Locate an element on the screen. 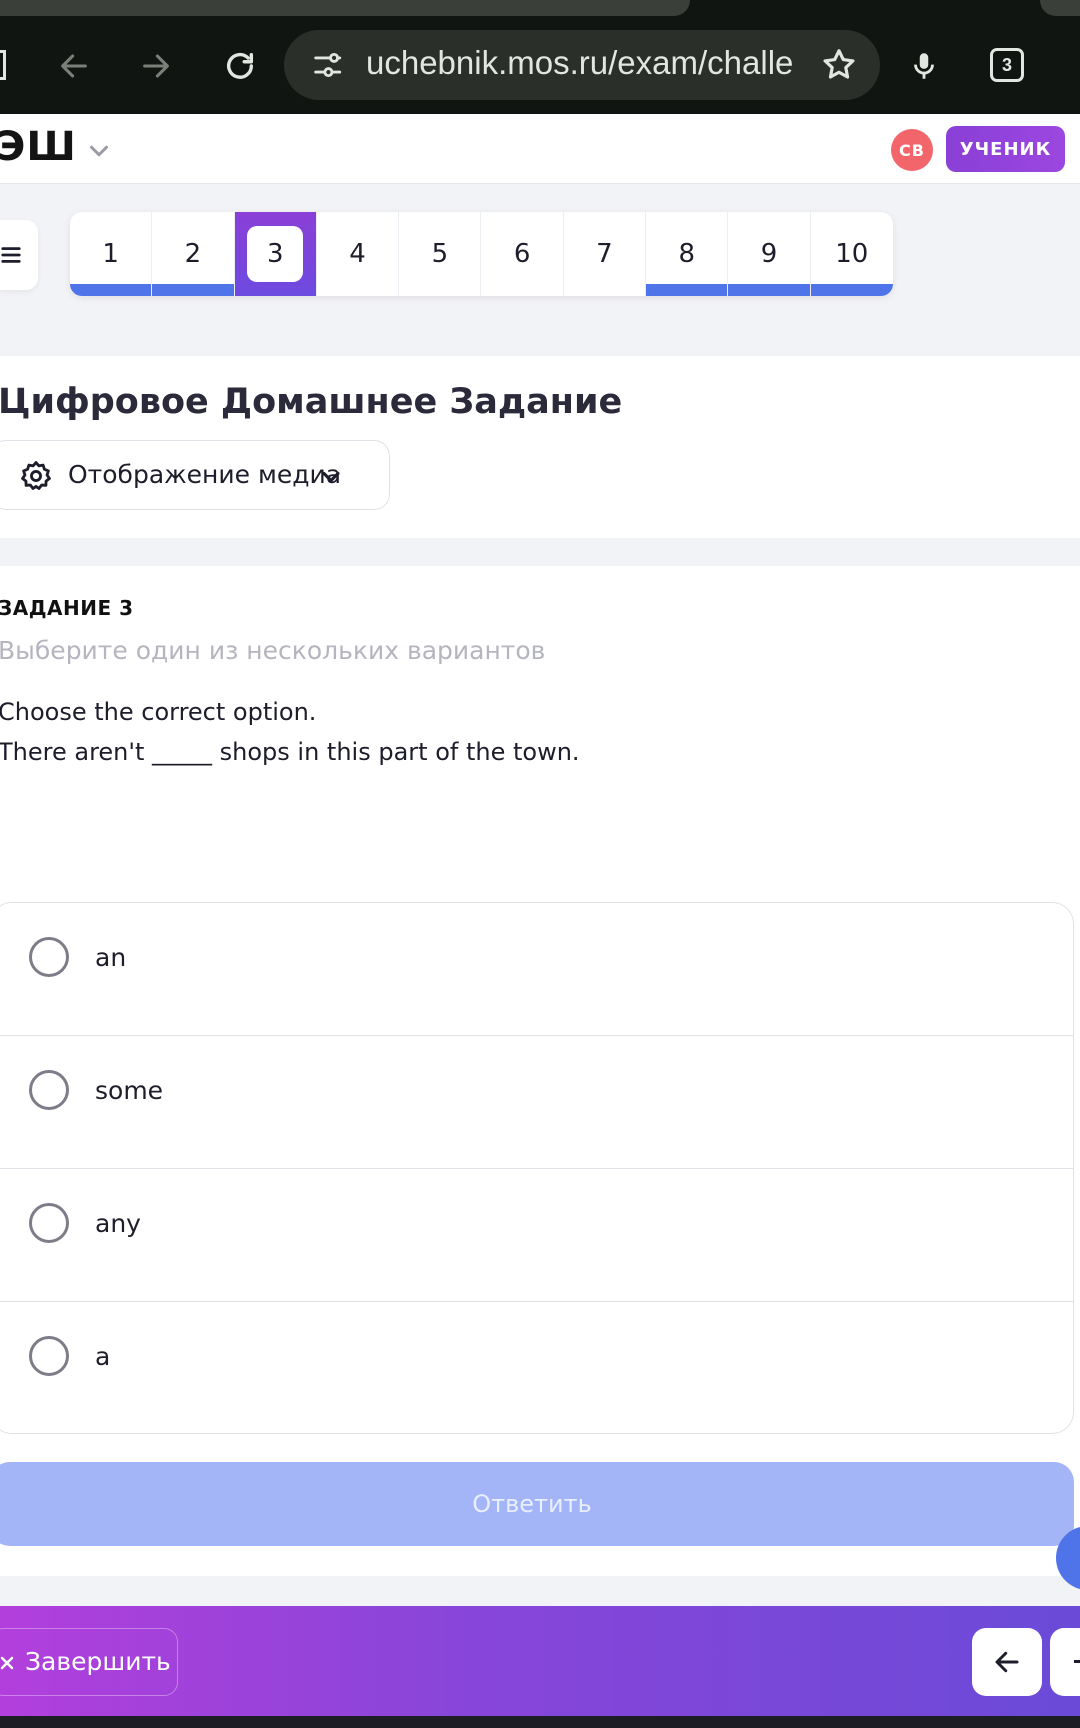 This screenshot has height=1728, width=1080. question-tab-1: 1 is located at coordinates (111, 254).